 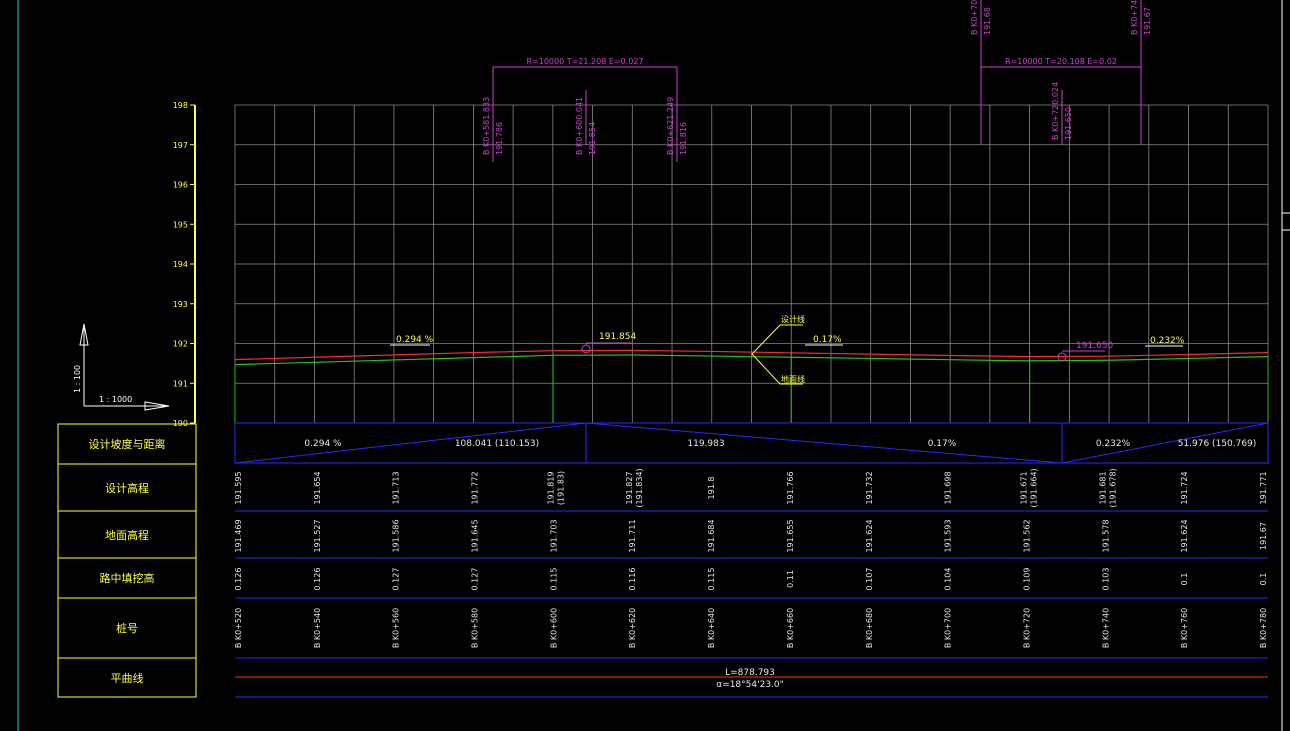 I want to click on row-title-ground: 地面高程, so click(x=127, y=535).